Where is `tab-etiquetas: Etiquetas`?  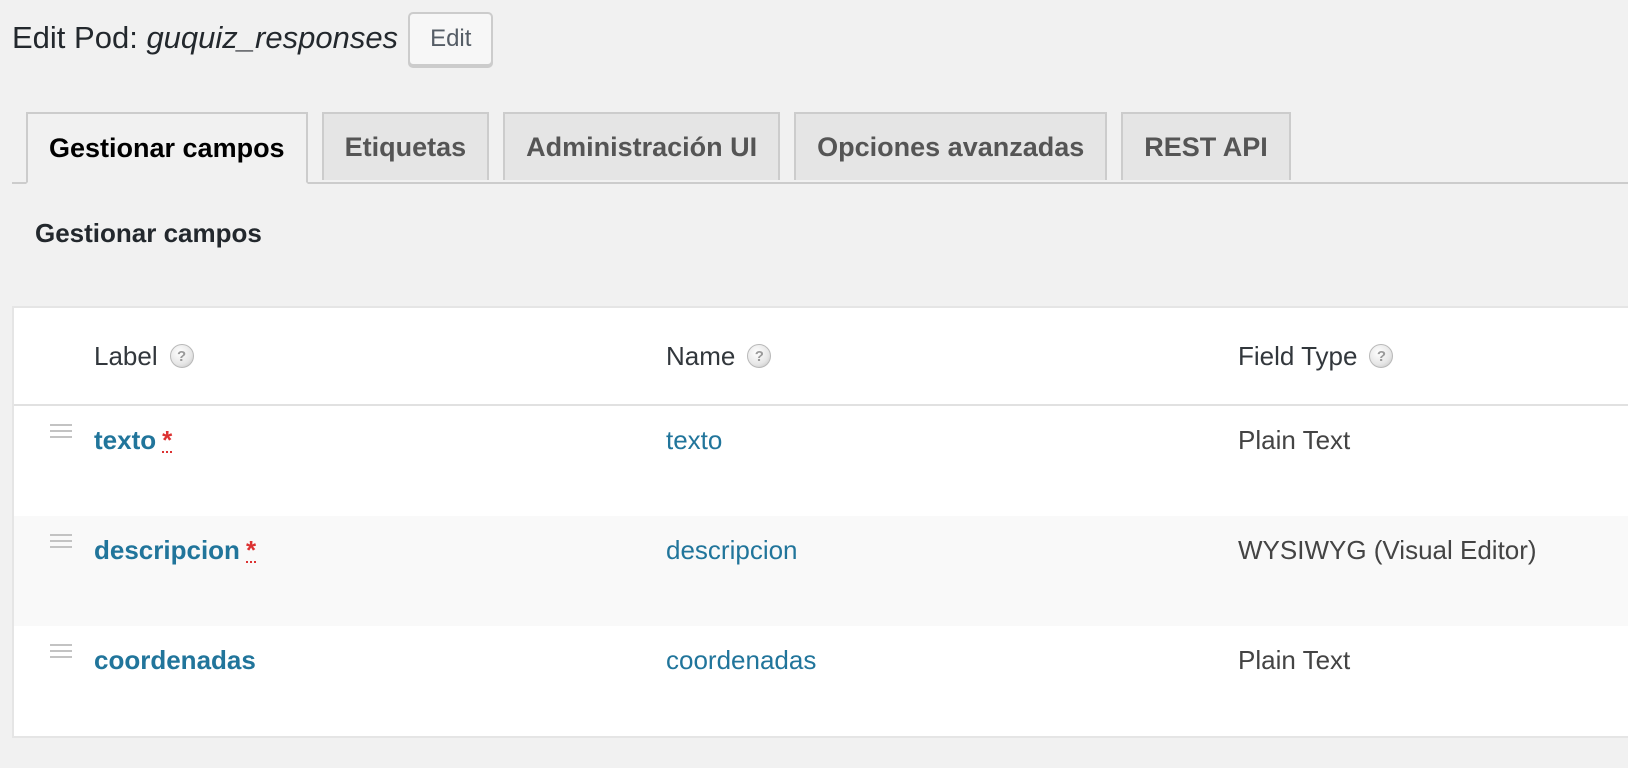
tab-etiquetas: Etiquetas is located at coordinates (405, 146).